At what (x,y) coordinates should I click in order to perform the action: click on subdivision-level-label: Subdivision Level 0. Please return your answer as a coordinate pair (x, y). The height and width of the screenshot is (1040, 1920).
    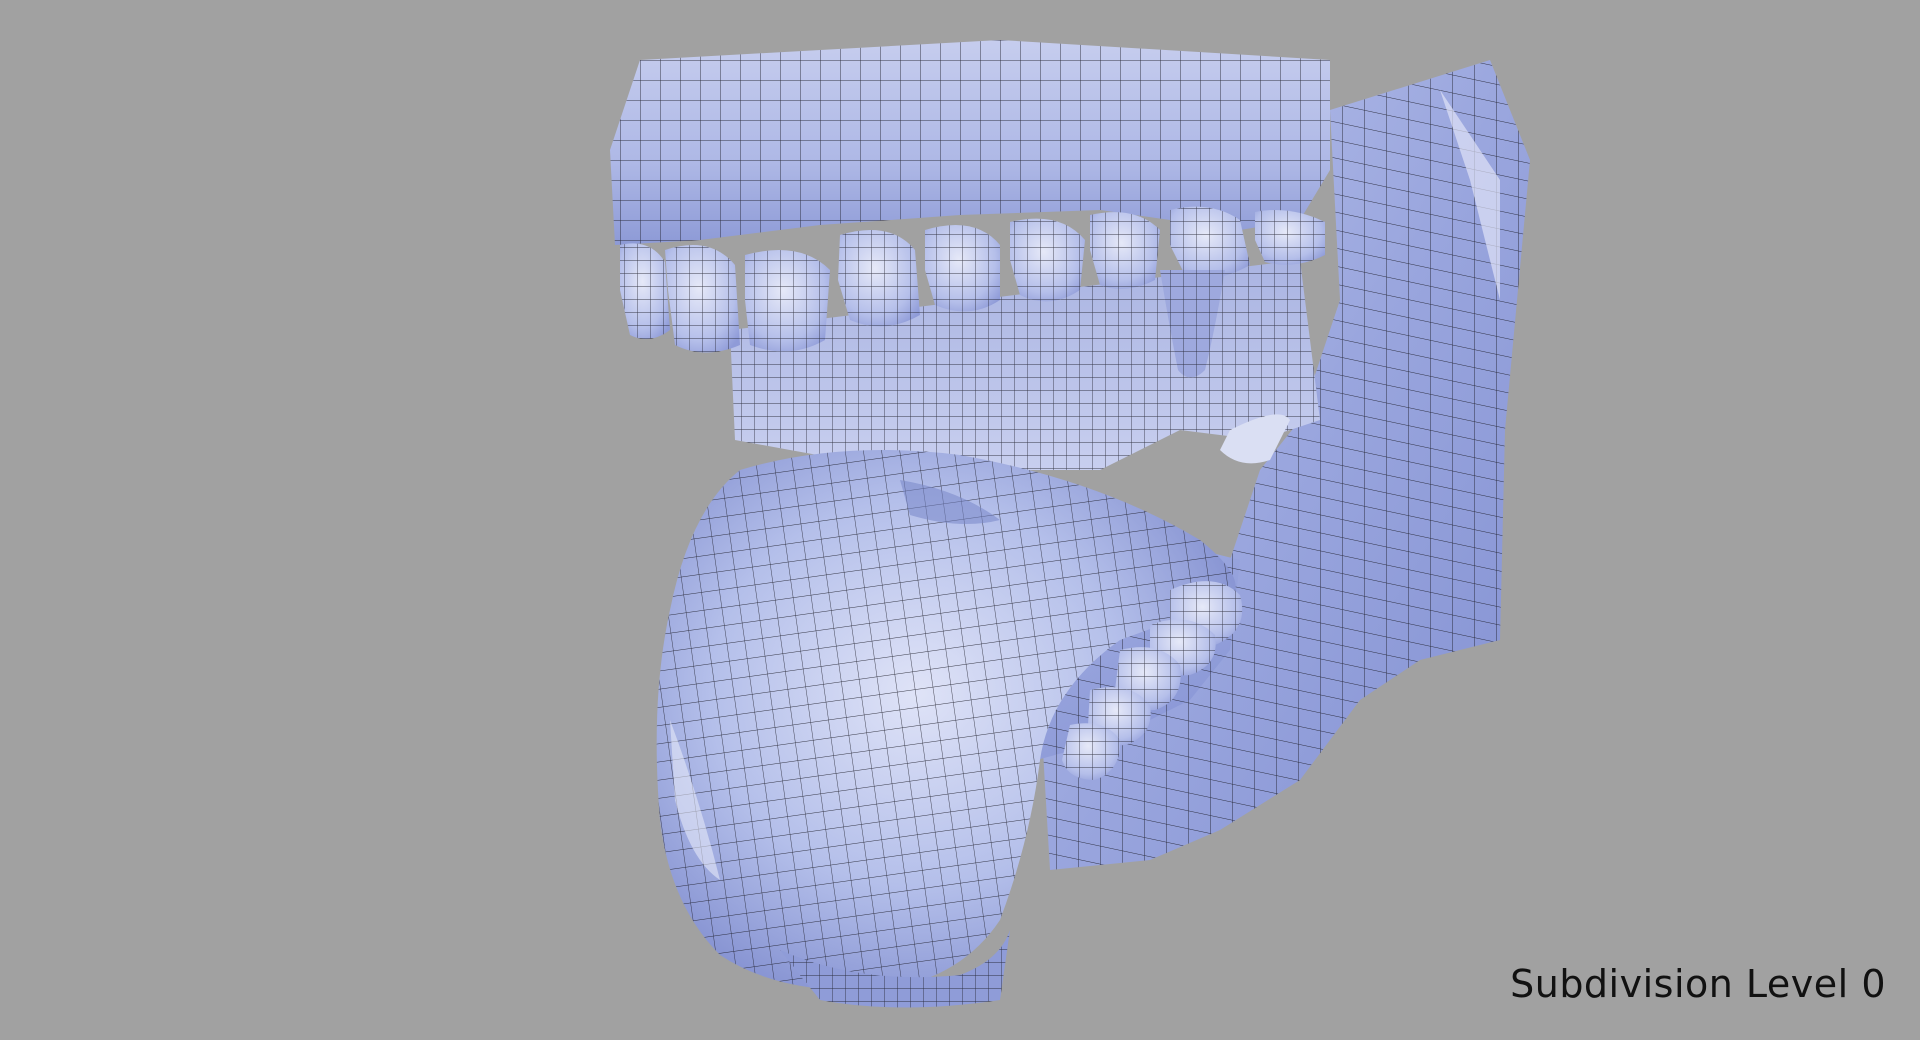
    Looking at the image, I should click on (1698, 984).